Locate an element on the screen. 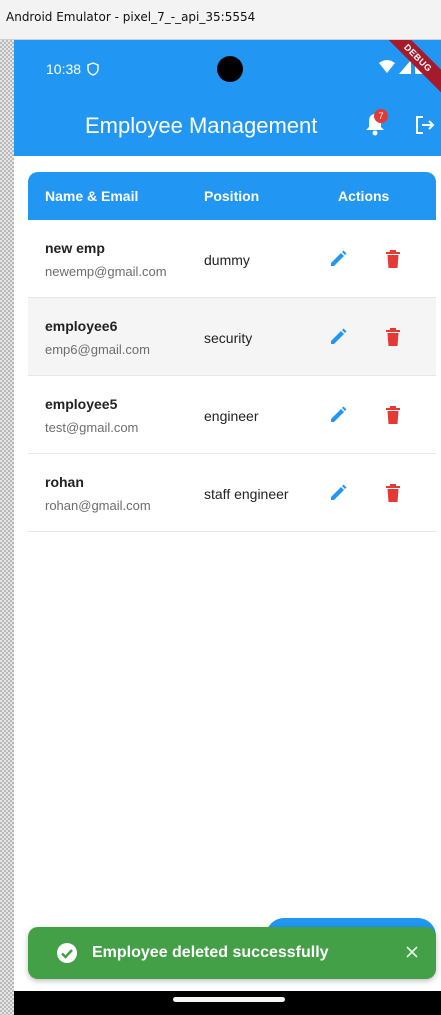  wifi-icon is located at coordinates (387, 66).